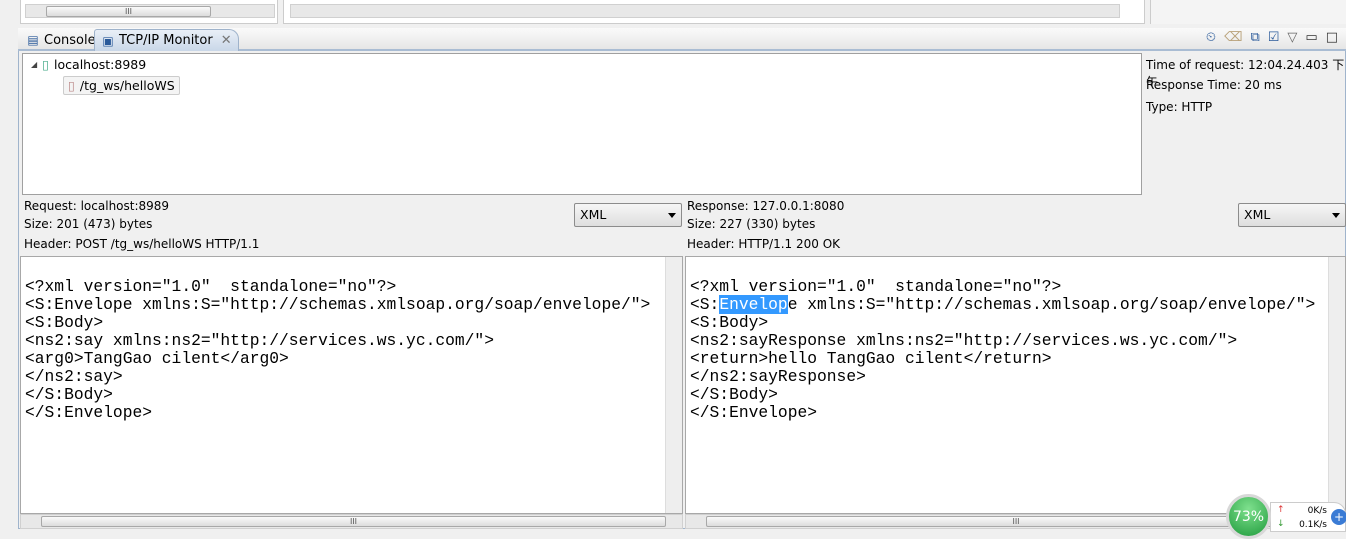 The height and width of the screenshot is (539, 1346). I want to click on network-monitor-widget: ↑ 0K/s ↓ 0.1K/s + 73%, so click(1286, 516).